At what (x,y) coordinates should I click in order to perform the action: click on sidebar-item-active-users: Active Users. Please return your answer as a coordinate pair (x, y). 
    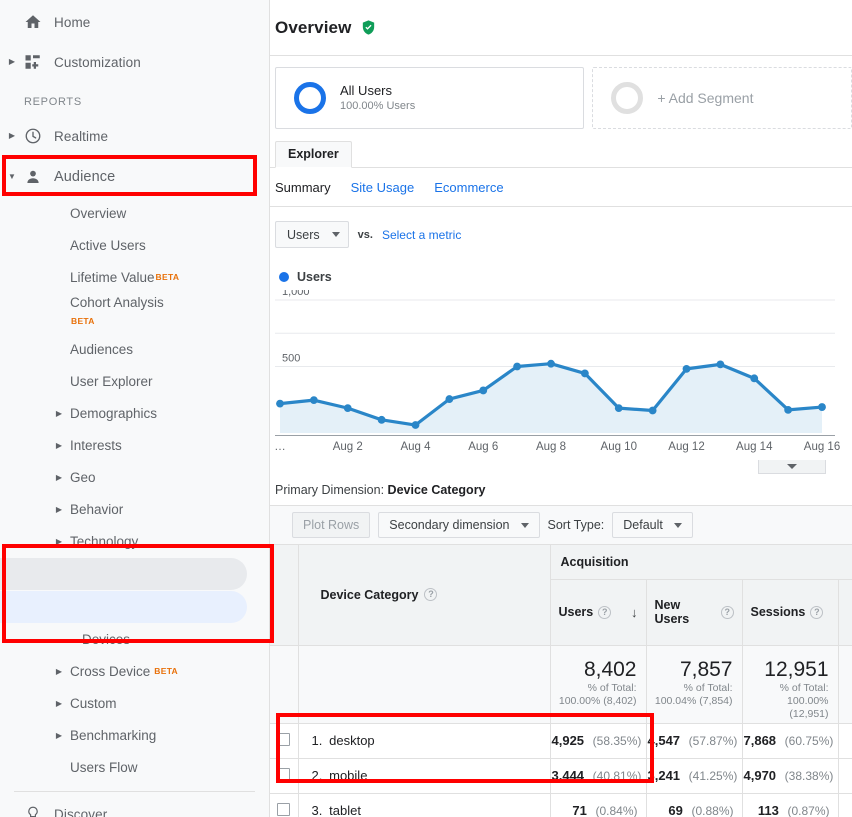
    Looking at the image, I should click on (134, 245).